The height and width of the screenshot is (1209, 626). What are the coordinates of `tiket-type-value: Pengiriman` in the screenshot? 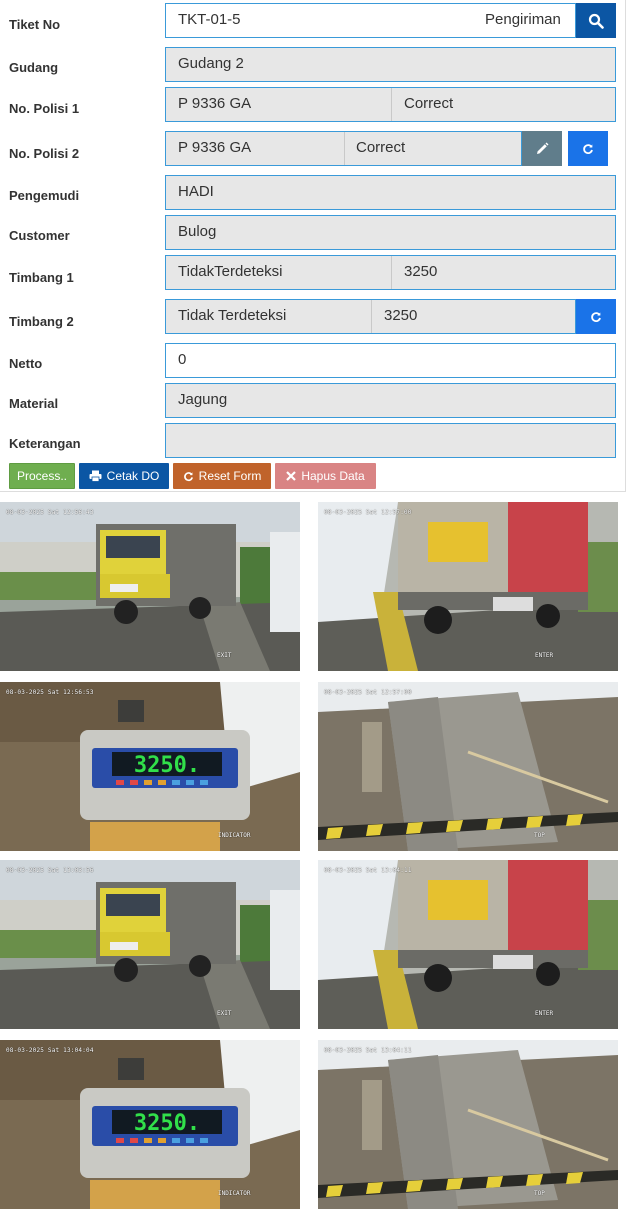 It's located at (523, 19).